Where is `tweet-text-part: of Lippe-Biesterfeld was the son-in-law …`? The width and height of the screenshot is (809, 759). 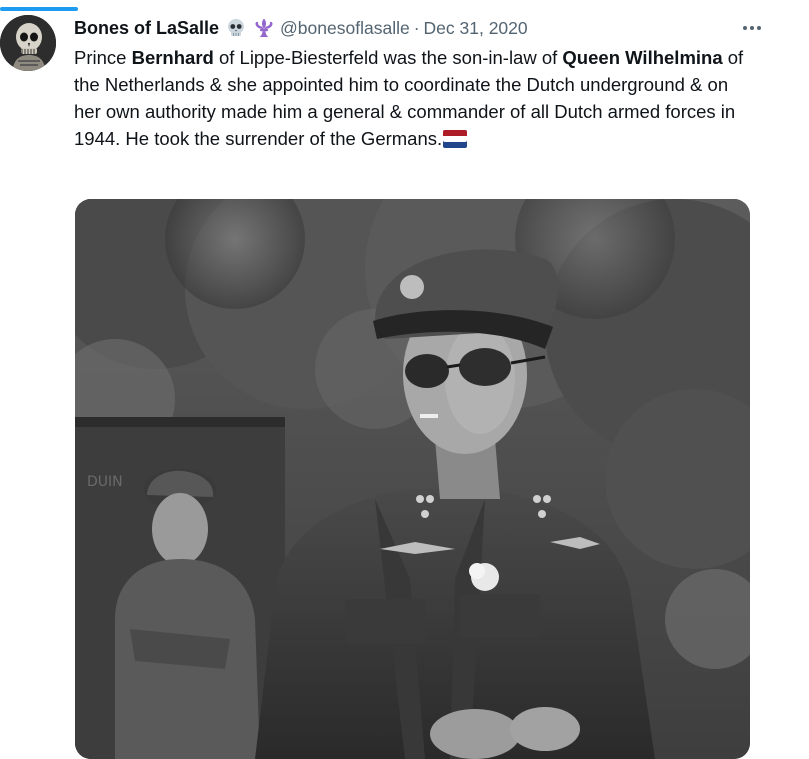 tweet-text-part: of Lippe-Biesterfeld was the son-in-law … is located at coordinates (388, 57).